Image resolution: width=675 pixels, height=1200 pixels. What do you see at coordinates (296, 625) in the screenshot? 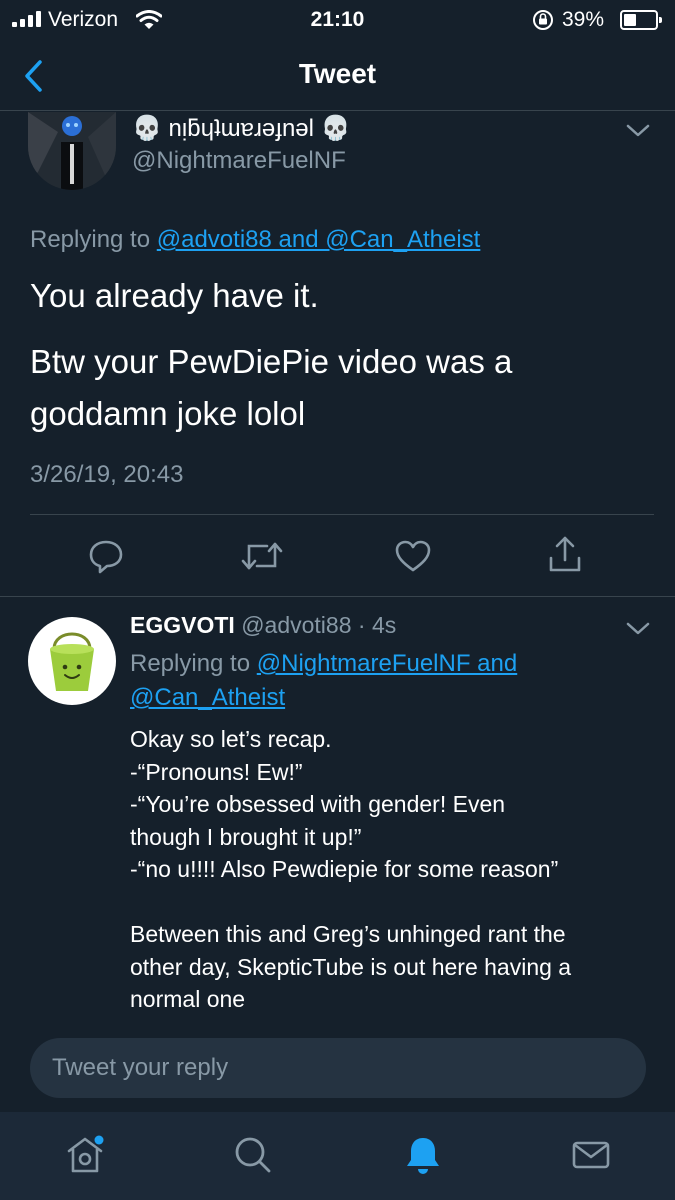
I see `reply-handle: @advoti88` at bounding box center [296, 625].